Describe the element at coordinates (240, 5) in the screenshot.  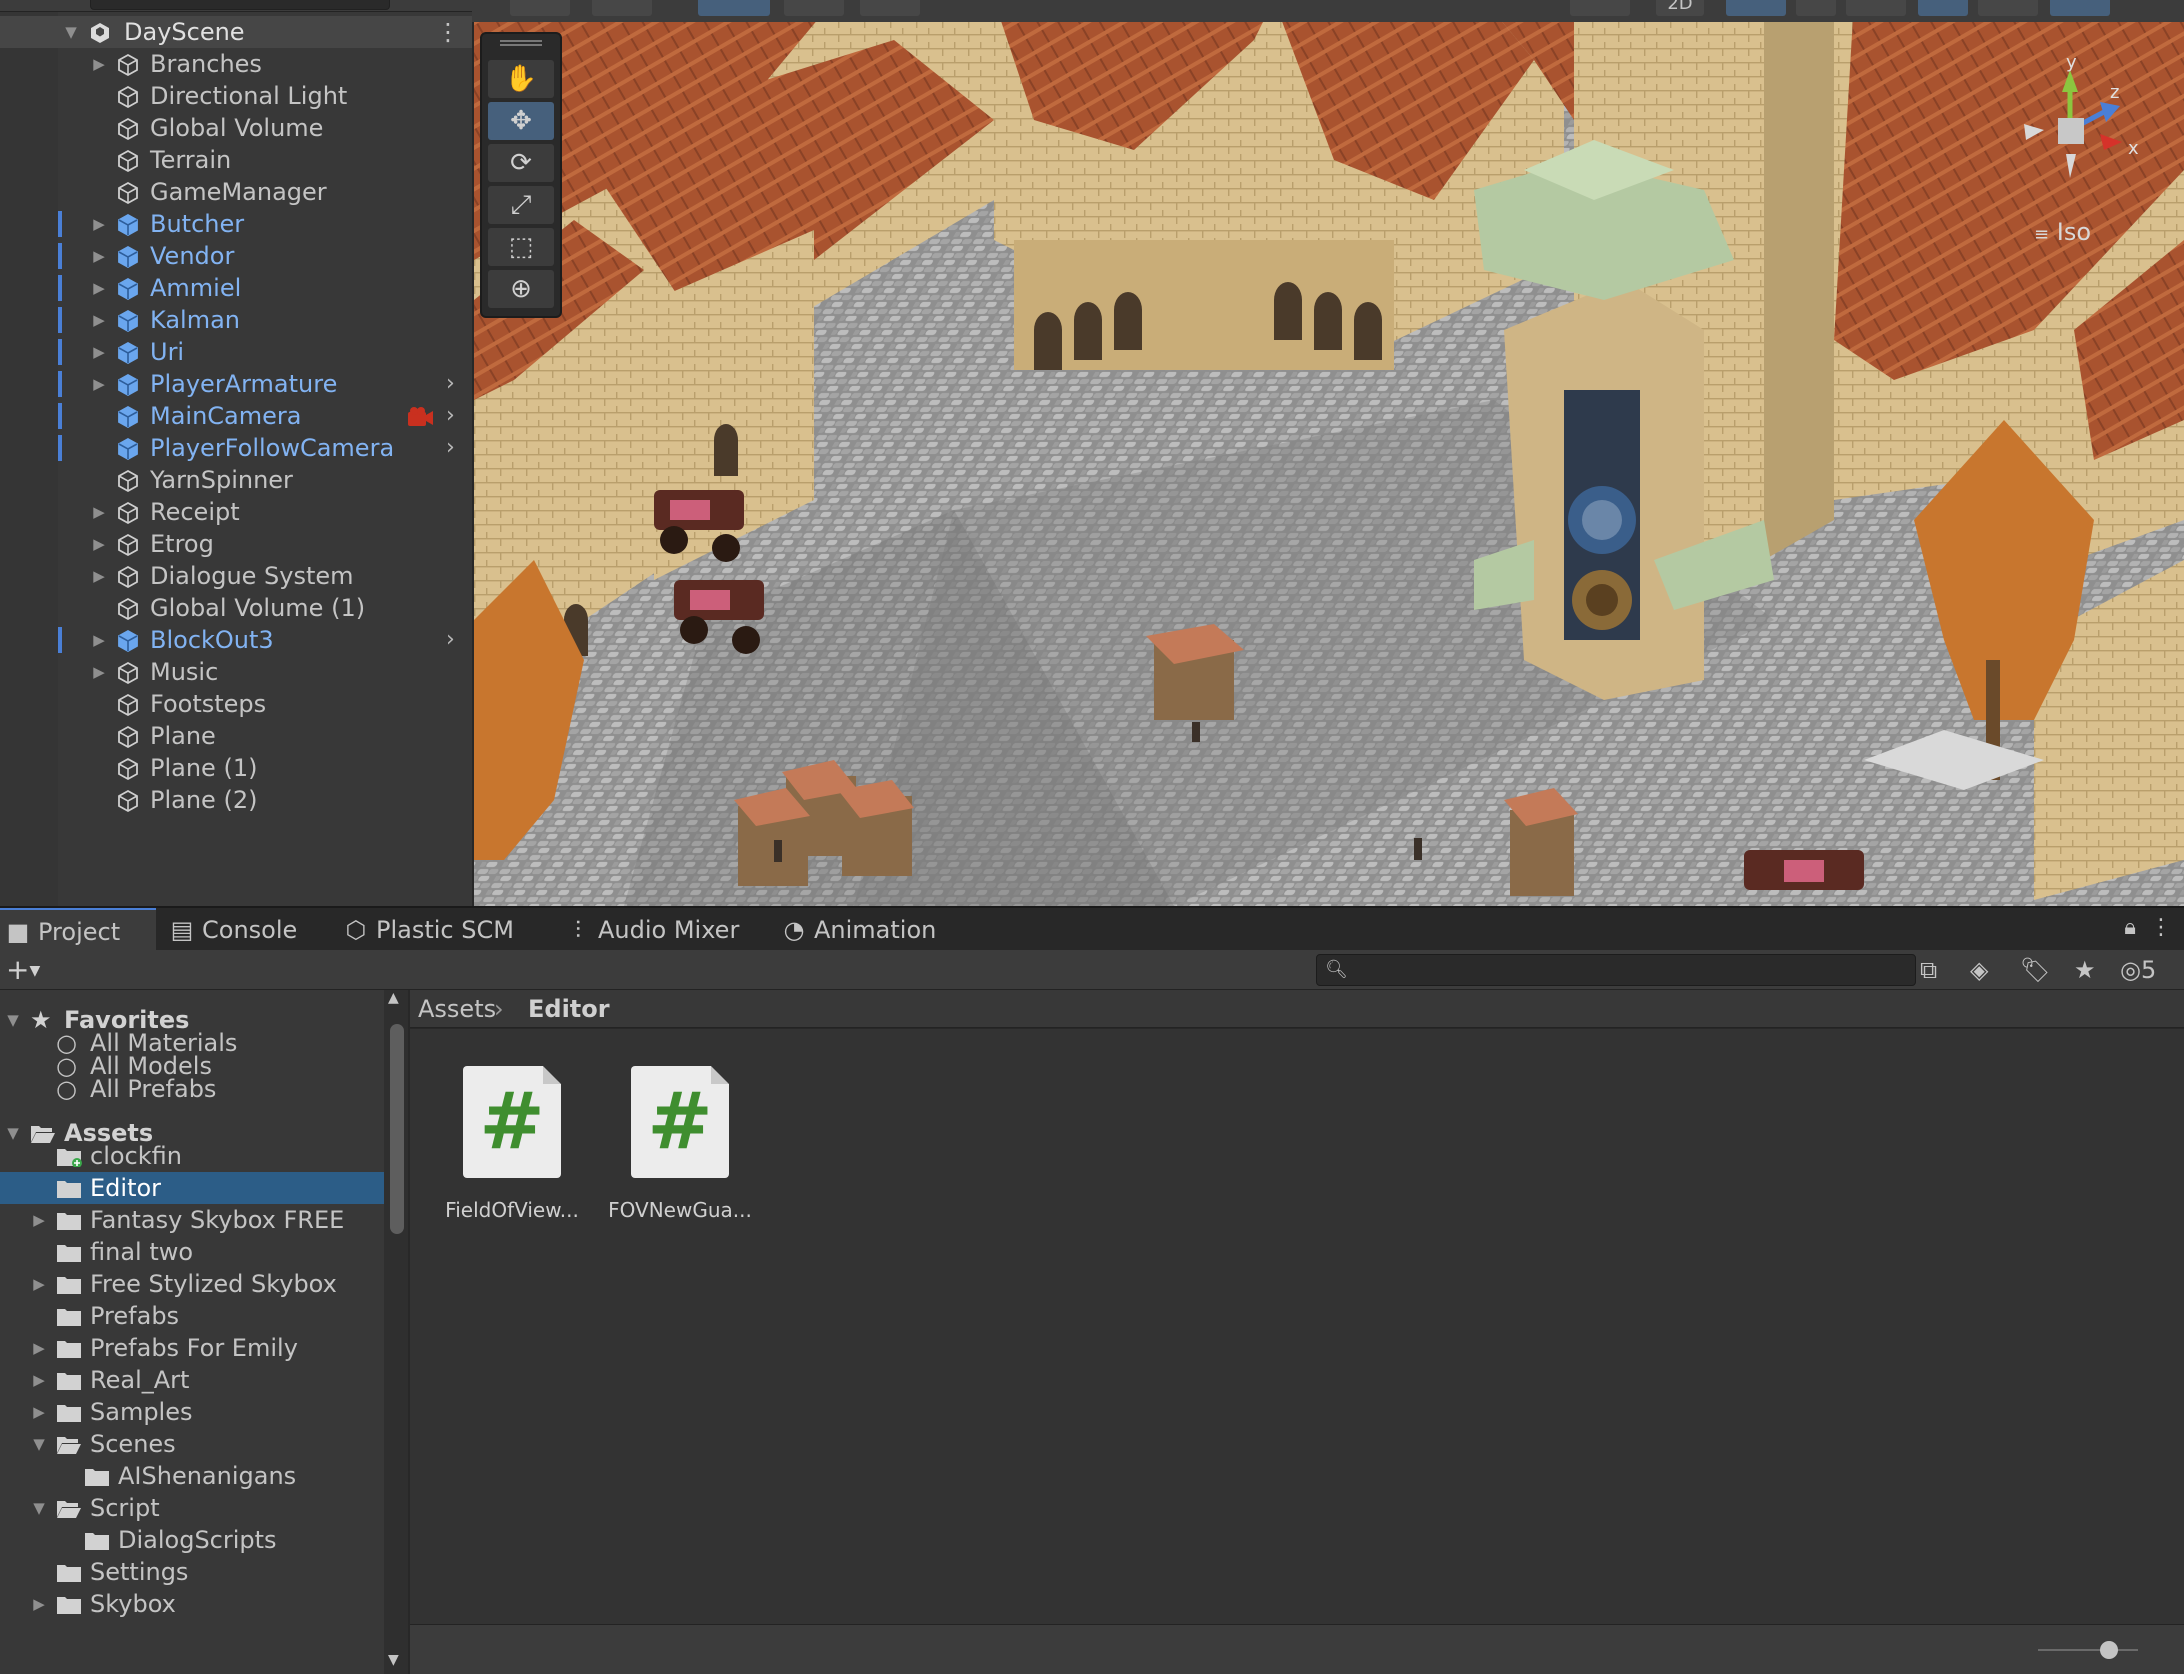
I see `hierarchy-search-input` at that location.